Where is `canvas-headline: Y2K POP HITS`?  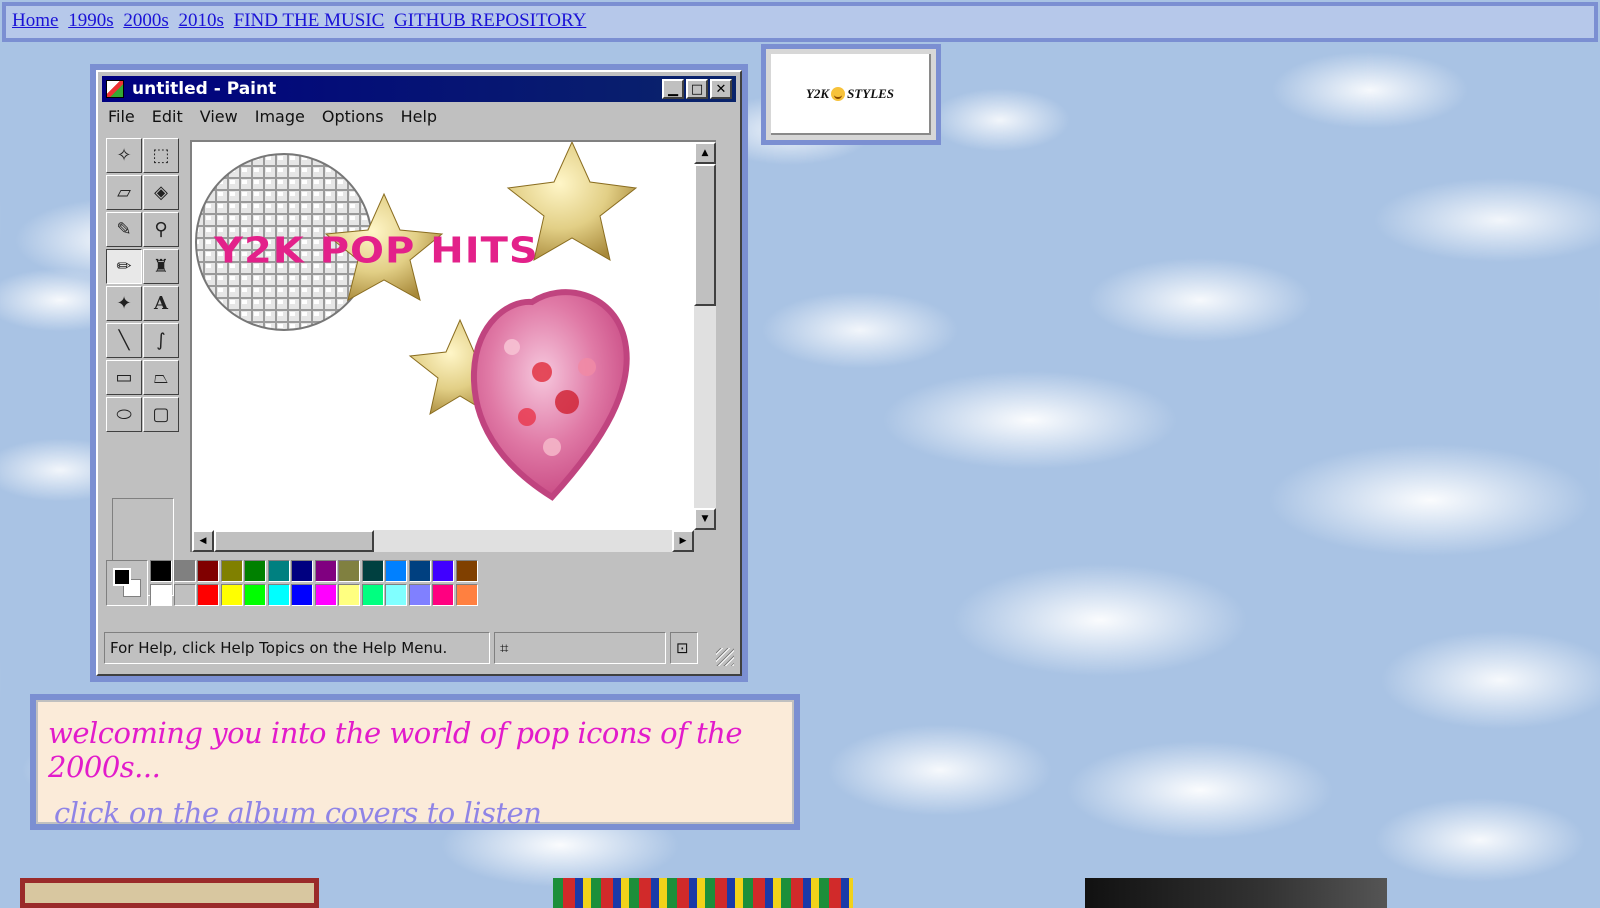
canvas-headline: Y2K POP HITS is located at coordinates (376, 251).